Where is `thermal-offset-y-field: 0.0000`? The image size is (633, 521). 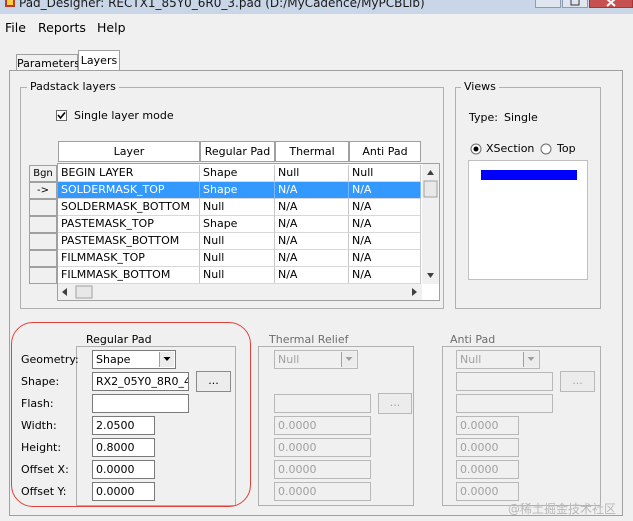 thermal-offset-y-field: 0.0000 is located at coordinates (322, 491).